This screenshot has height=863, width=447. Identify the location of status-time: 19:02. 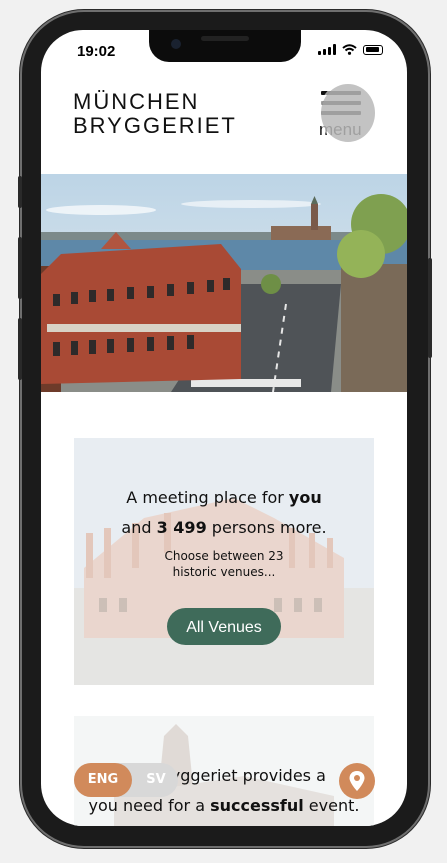
(96, 51).